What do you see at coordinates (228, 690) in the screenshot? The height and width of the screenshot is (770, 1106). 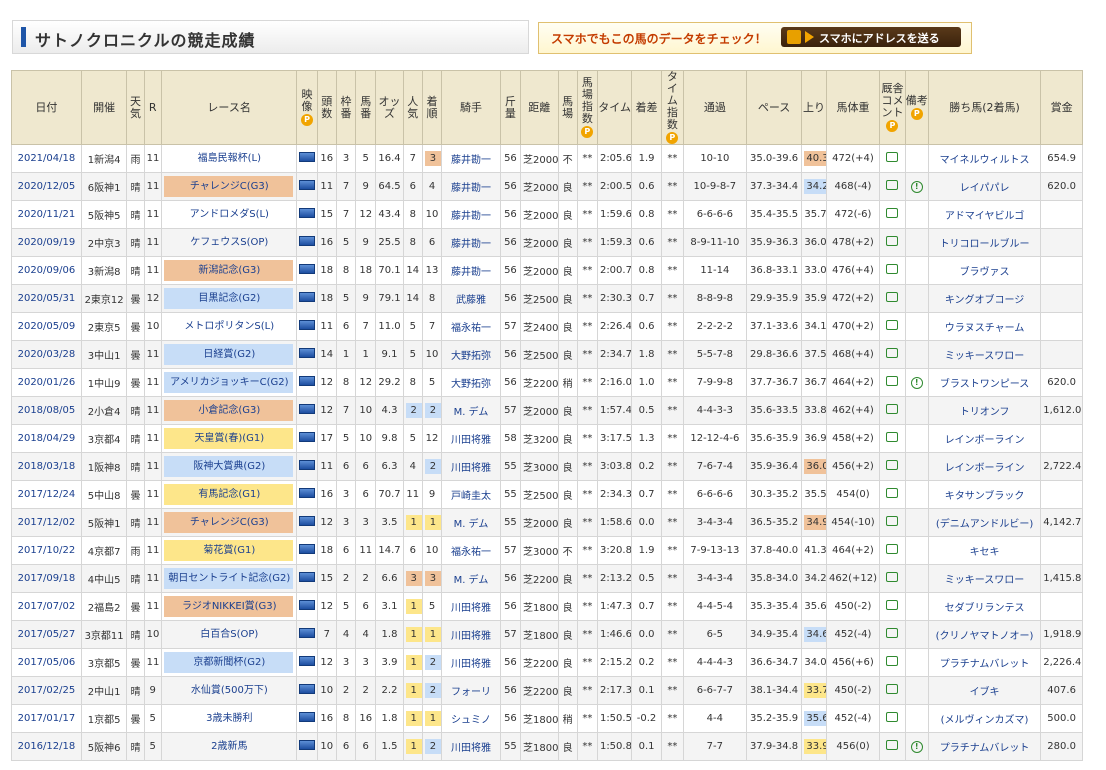 I see `race-name: 水仙賞(500万下)` at bounding box center [228, 690].